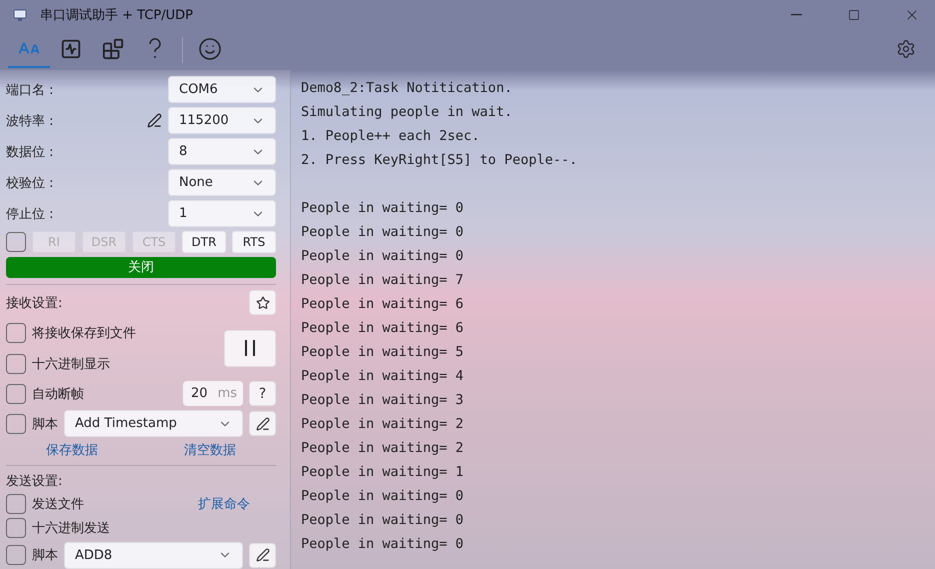  What do you see at coordinates (35, 303) in the screenshot?
I see `section-title: 接收设置:` at bounding box center [35, 303].